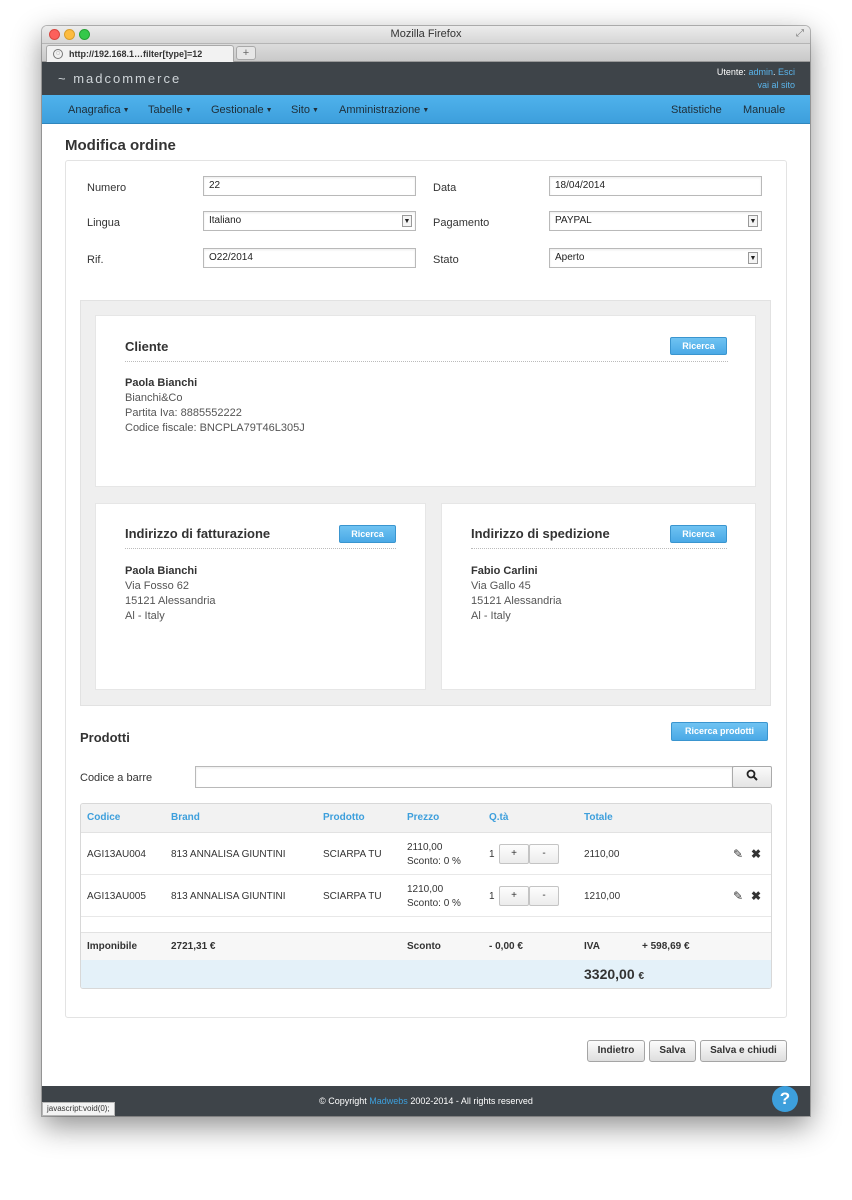 This screenshot has width=852, height=1200. What do you see at coordinates (116, 896) in the screenshot?
I see `cell-code: AGI13AU005` at bounding box center [116, 896].